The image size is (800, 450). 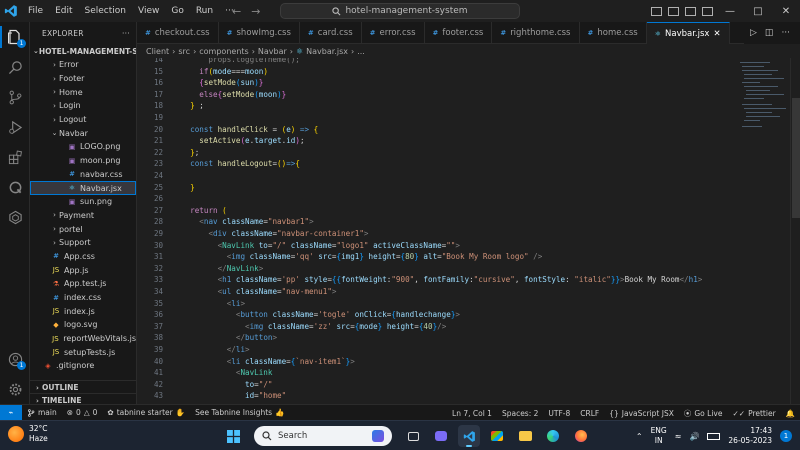 I want to click on language-indicator: ENG IN, so click(x=659, y=436).